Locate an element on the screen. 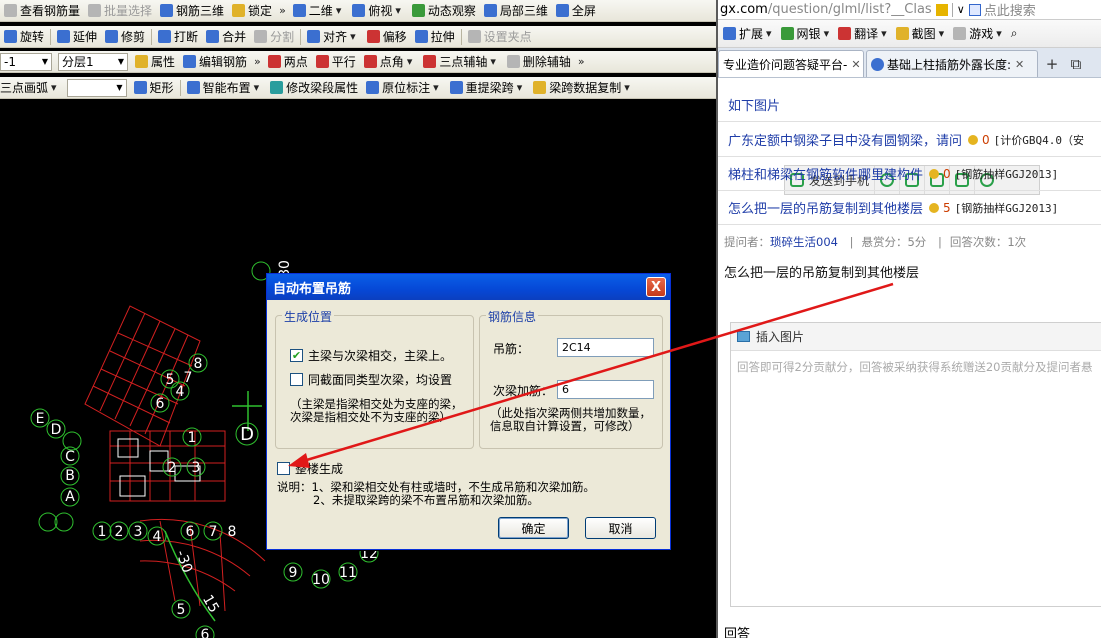 Image resolution: width=1101 pixels, height=638 pixels. original-mark-dropdown: 原位标注 ▾ is located at coordinates (404, 87).